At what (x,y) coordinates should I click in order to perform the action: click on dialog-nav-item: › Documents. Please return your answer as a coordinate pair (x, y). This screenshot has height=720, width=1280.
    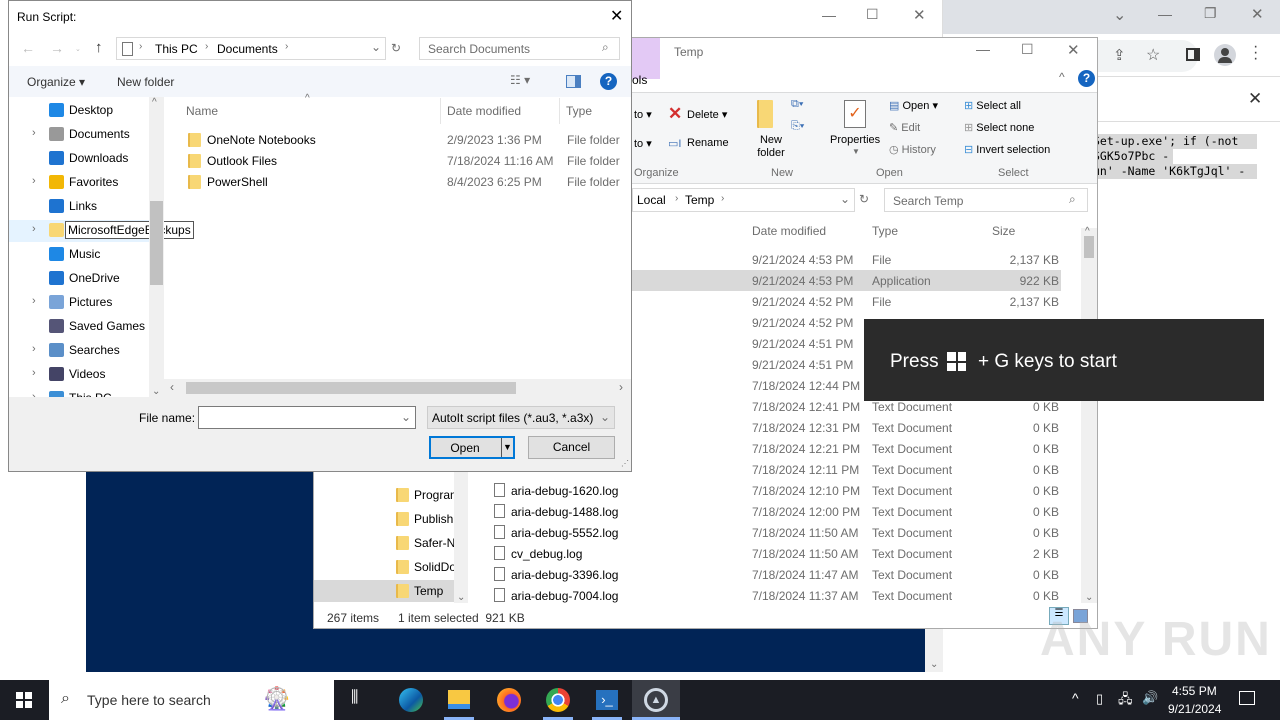
    Looking at the image, I should click on (79, 135).